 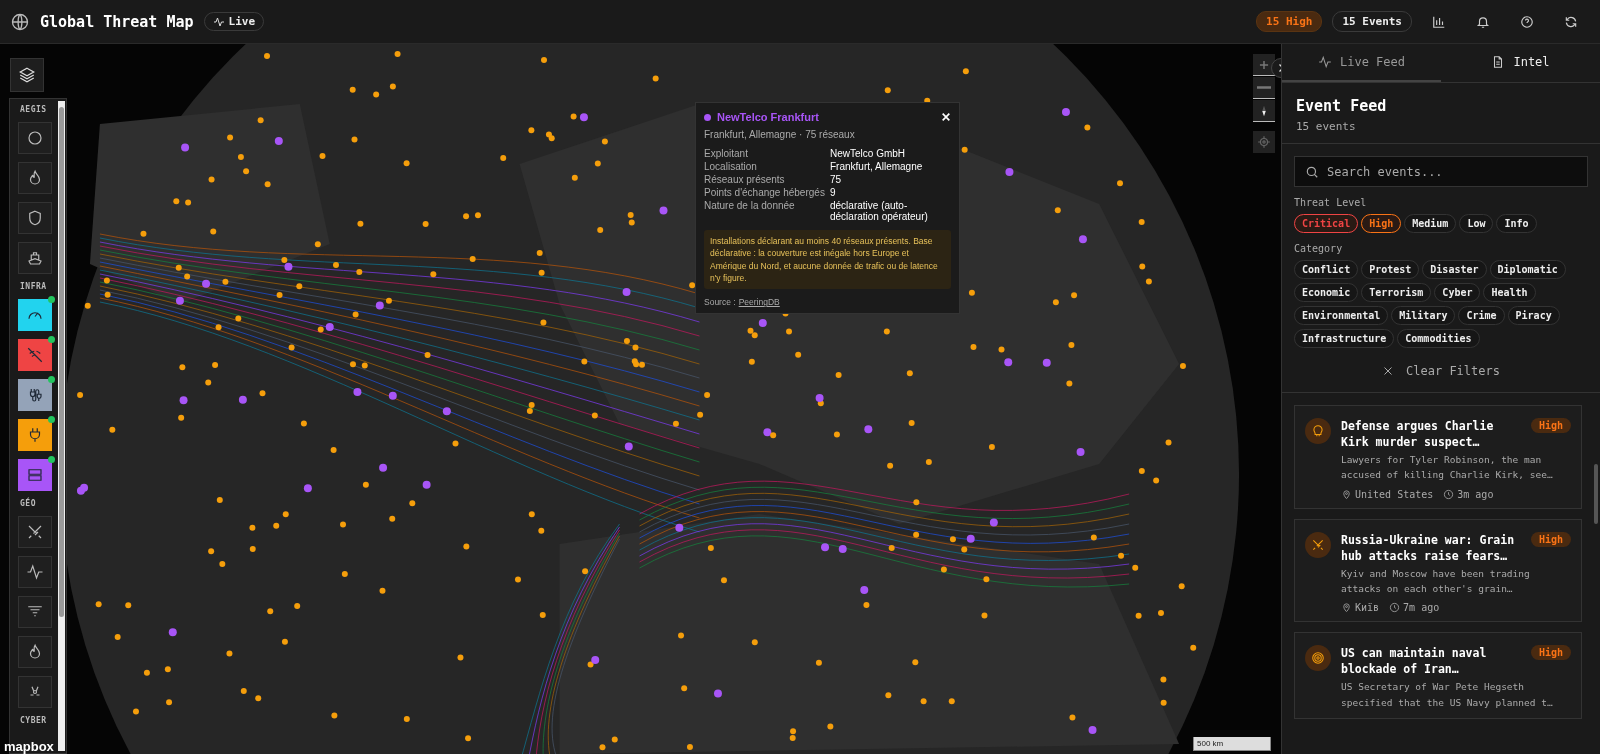 What do you see at coordinates (1289, 21) in the screenshot?
I see `high-count-badge: 15 High` at bounding box center [1289, 21].